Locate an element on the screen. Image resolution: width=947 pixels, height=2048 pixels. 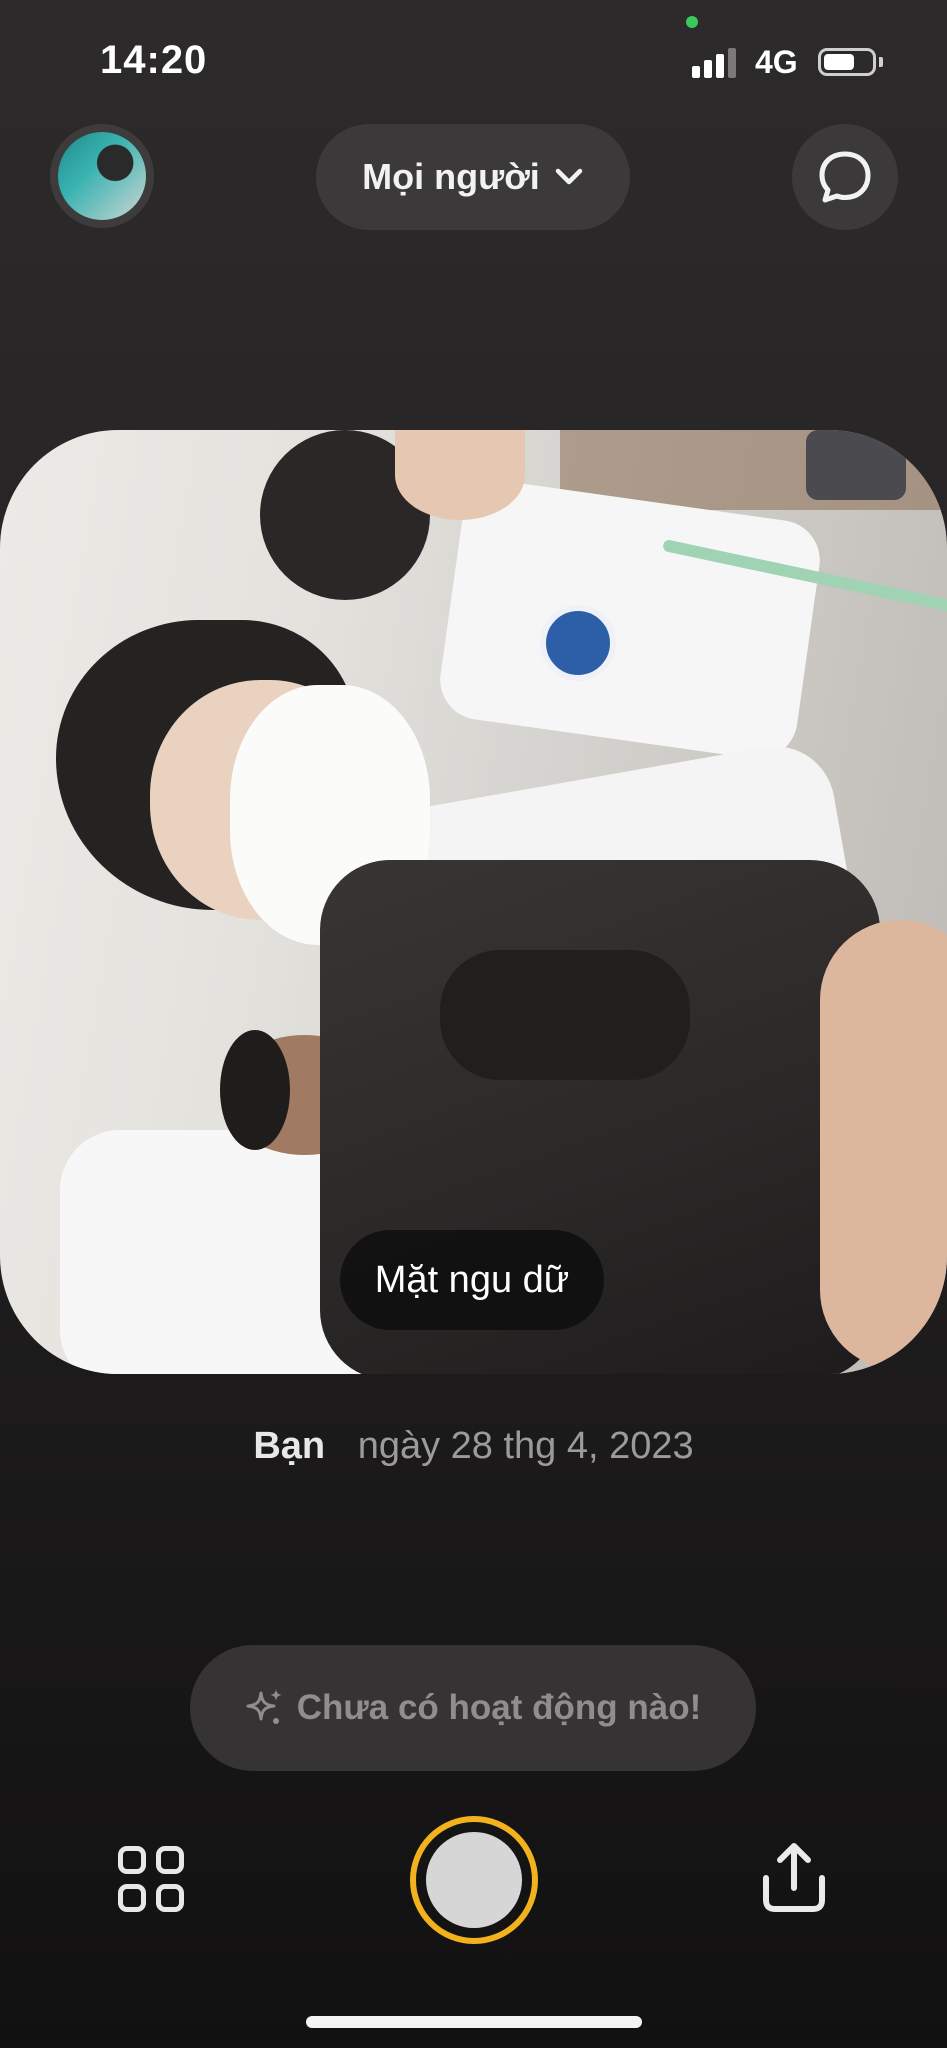
post-author: Bạn is located at coordinates (289, 1446).